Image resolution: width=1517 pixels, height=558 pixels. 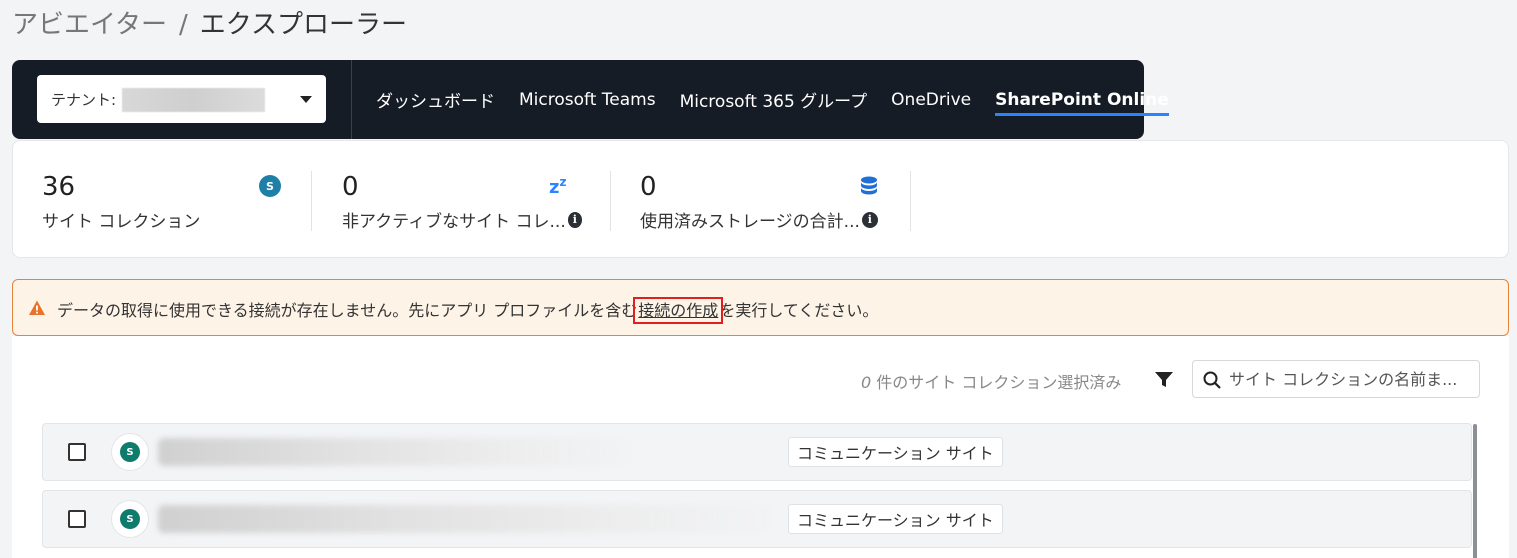 I want to click on stat-label: サイト コレクション, so click(x=121, y=222).